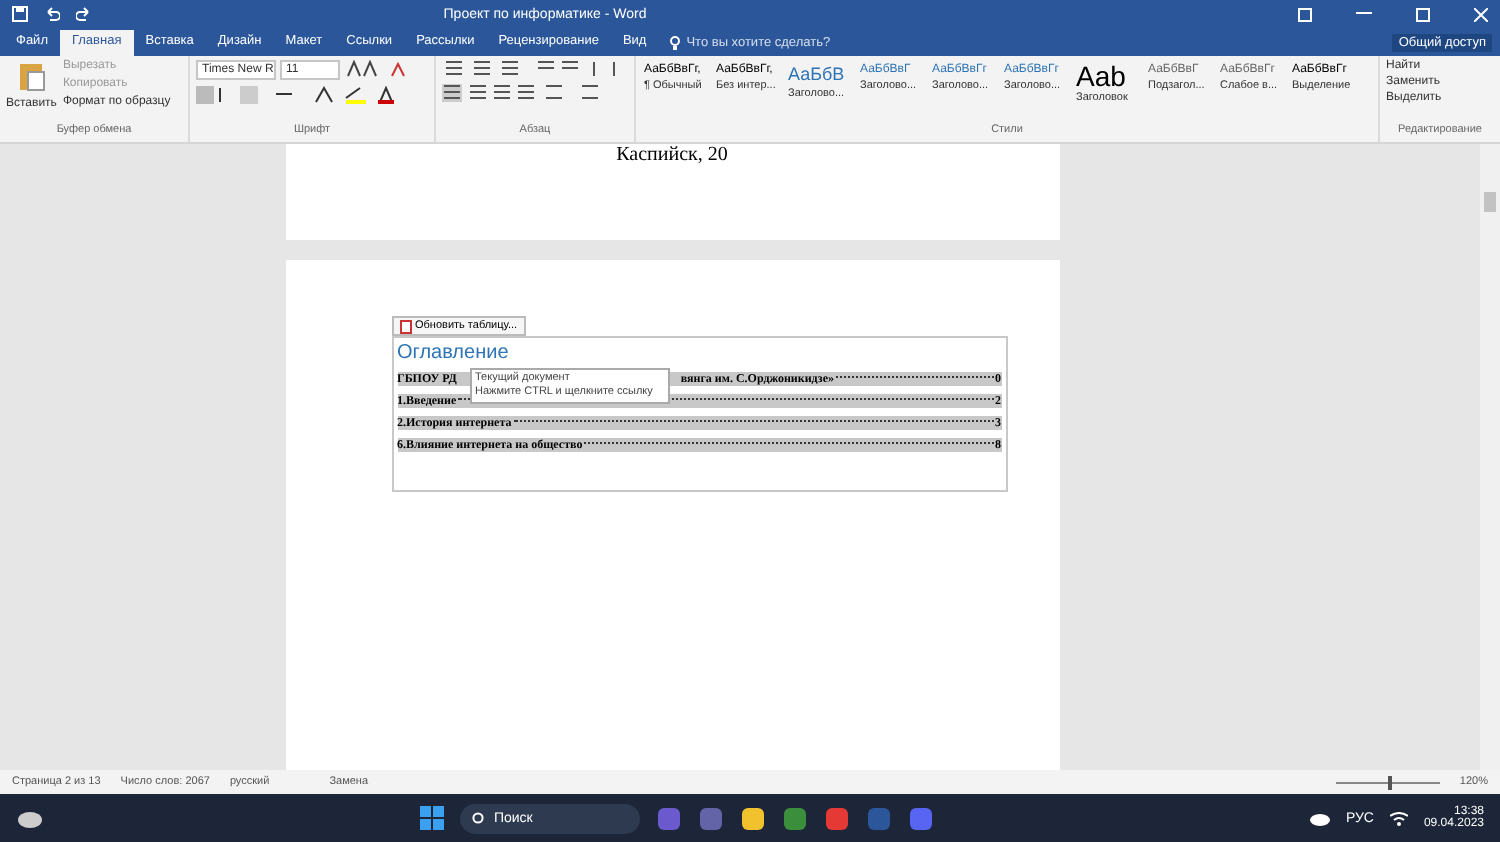 This screenshot has width=1500, height=842. I want to click on wifi-icon, so click(1398, 818).